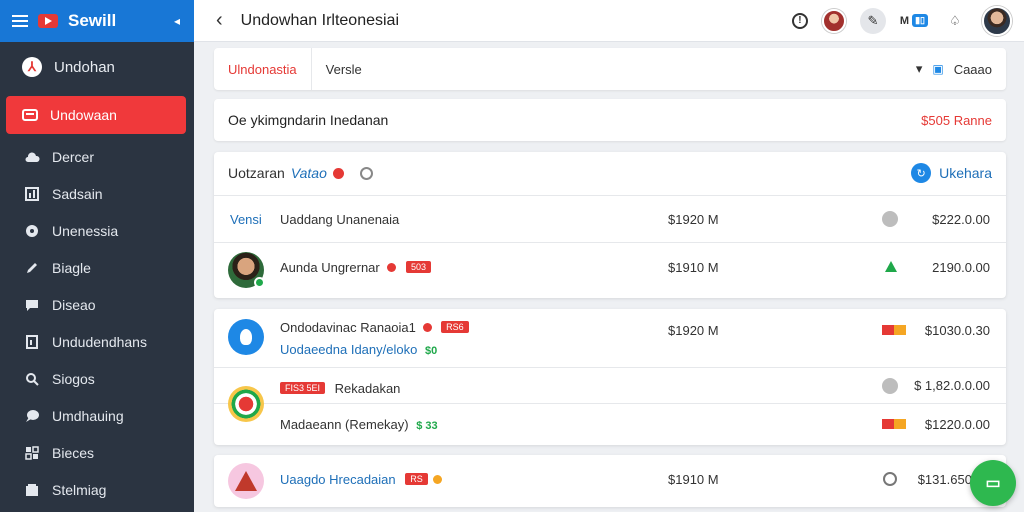  Describe the element at coordinates (610, 120) in the screenshot. I see `summary-bar: Oe ykimgndarin Inedanan $505 Ranne` at that location.